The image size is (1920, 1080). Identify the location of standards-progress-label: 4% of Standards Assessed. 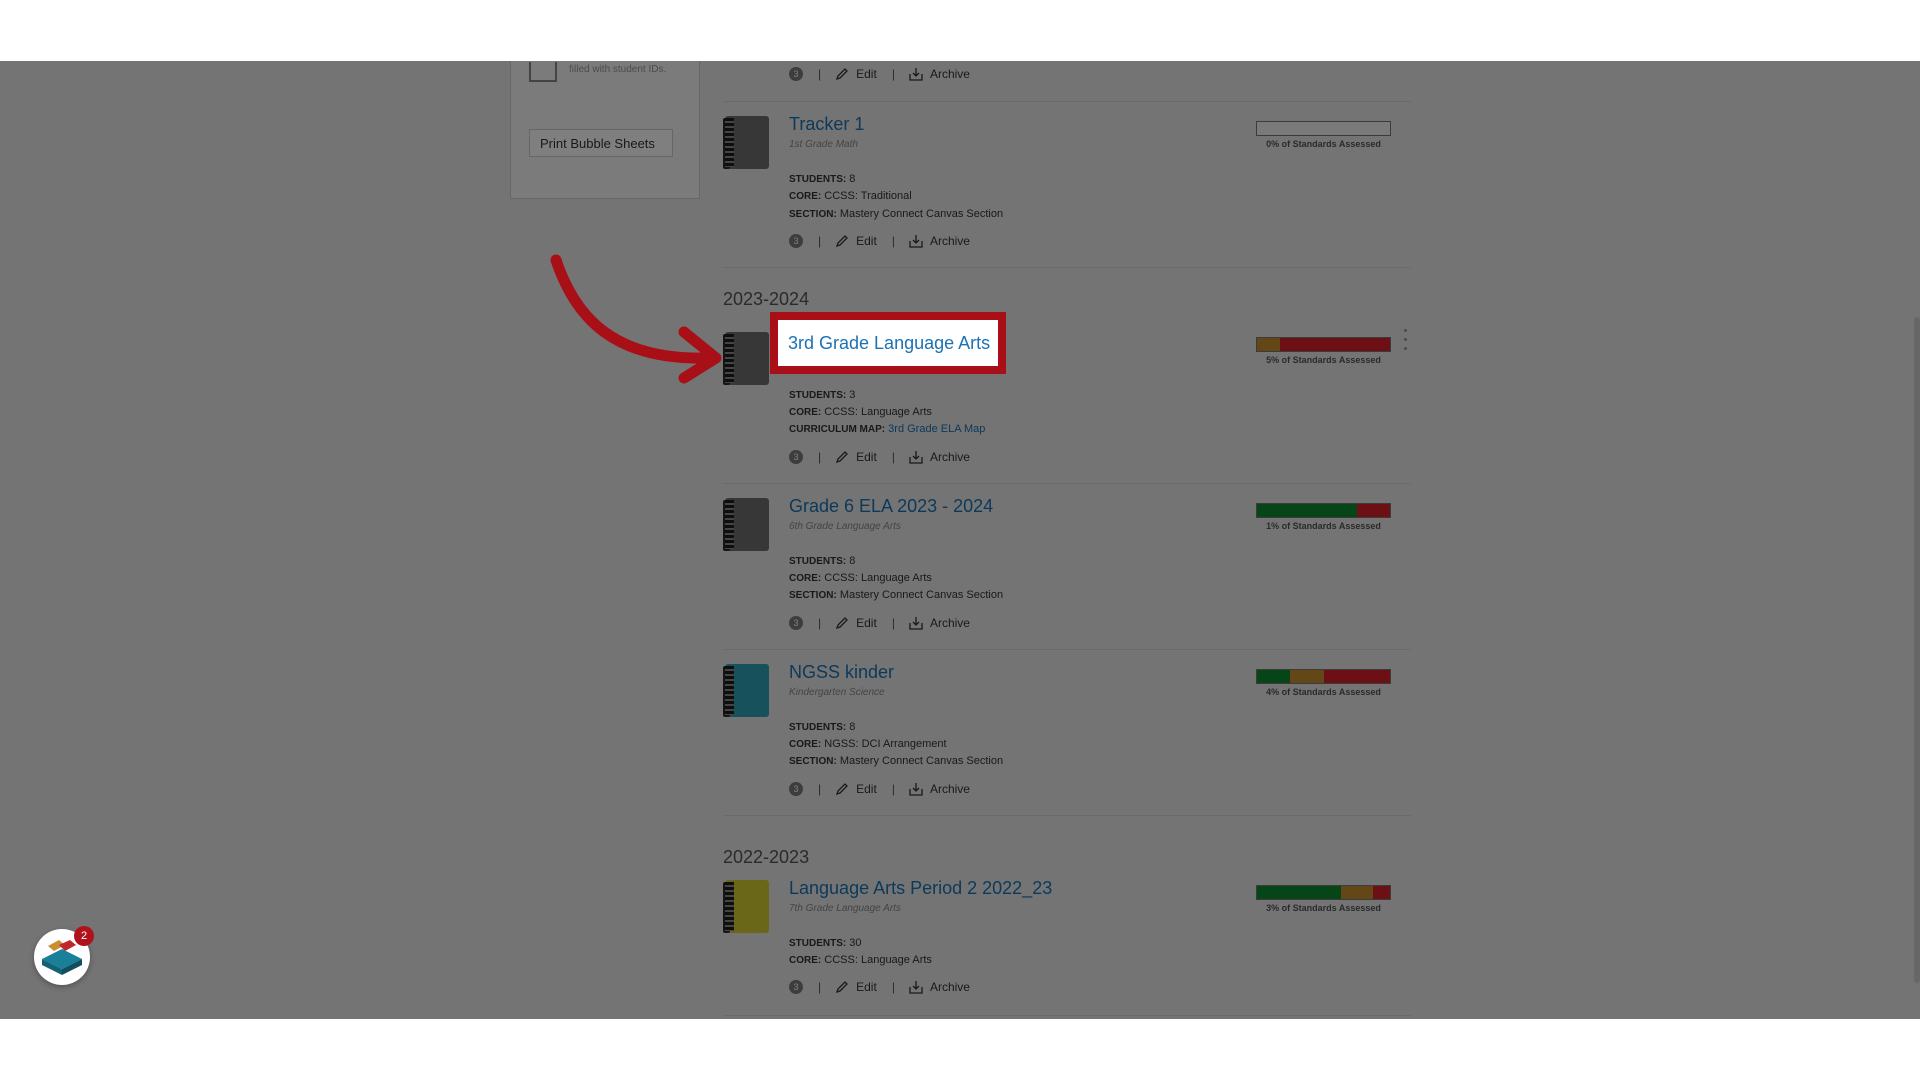
(1323, 692).